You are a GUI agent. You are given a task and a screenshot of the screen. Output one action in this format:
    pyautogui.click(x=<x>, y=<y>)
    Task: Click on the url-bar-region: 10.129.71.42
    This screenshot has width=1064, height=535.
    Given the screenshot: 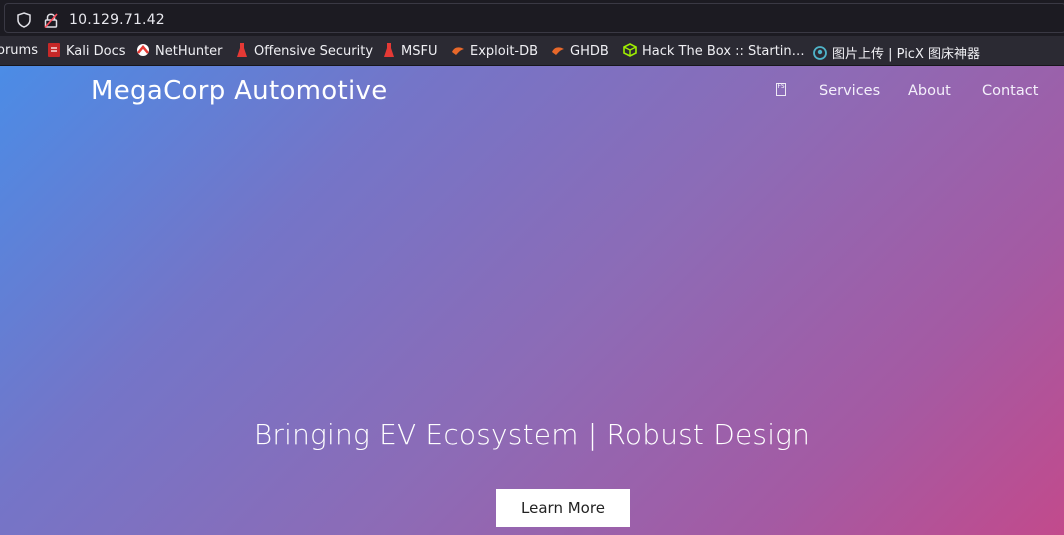 What is the action you would take?
    pyautogui.click(x=532, y=18)
    